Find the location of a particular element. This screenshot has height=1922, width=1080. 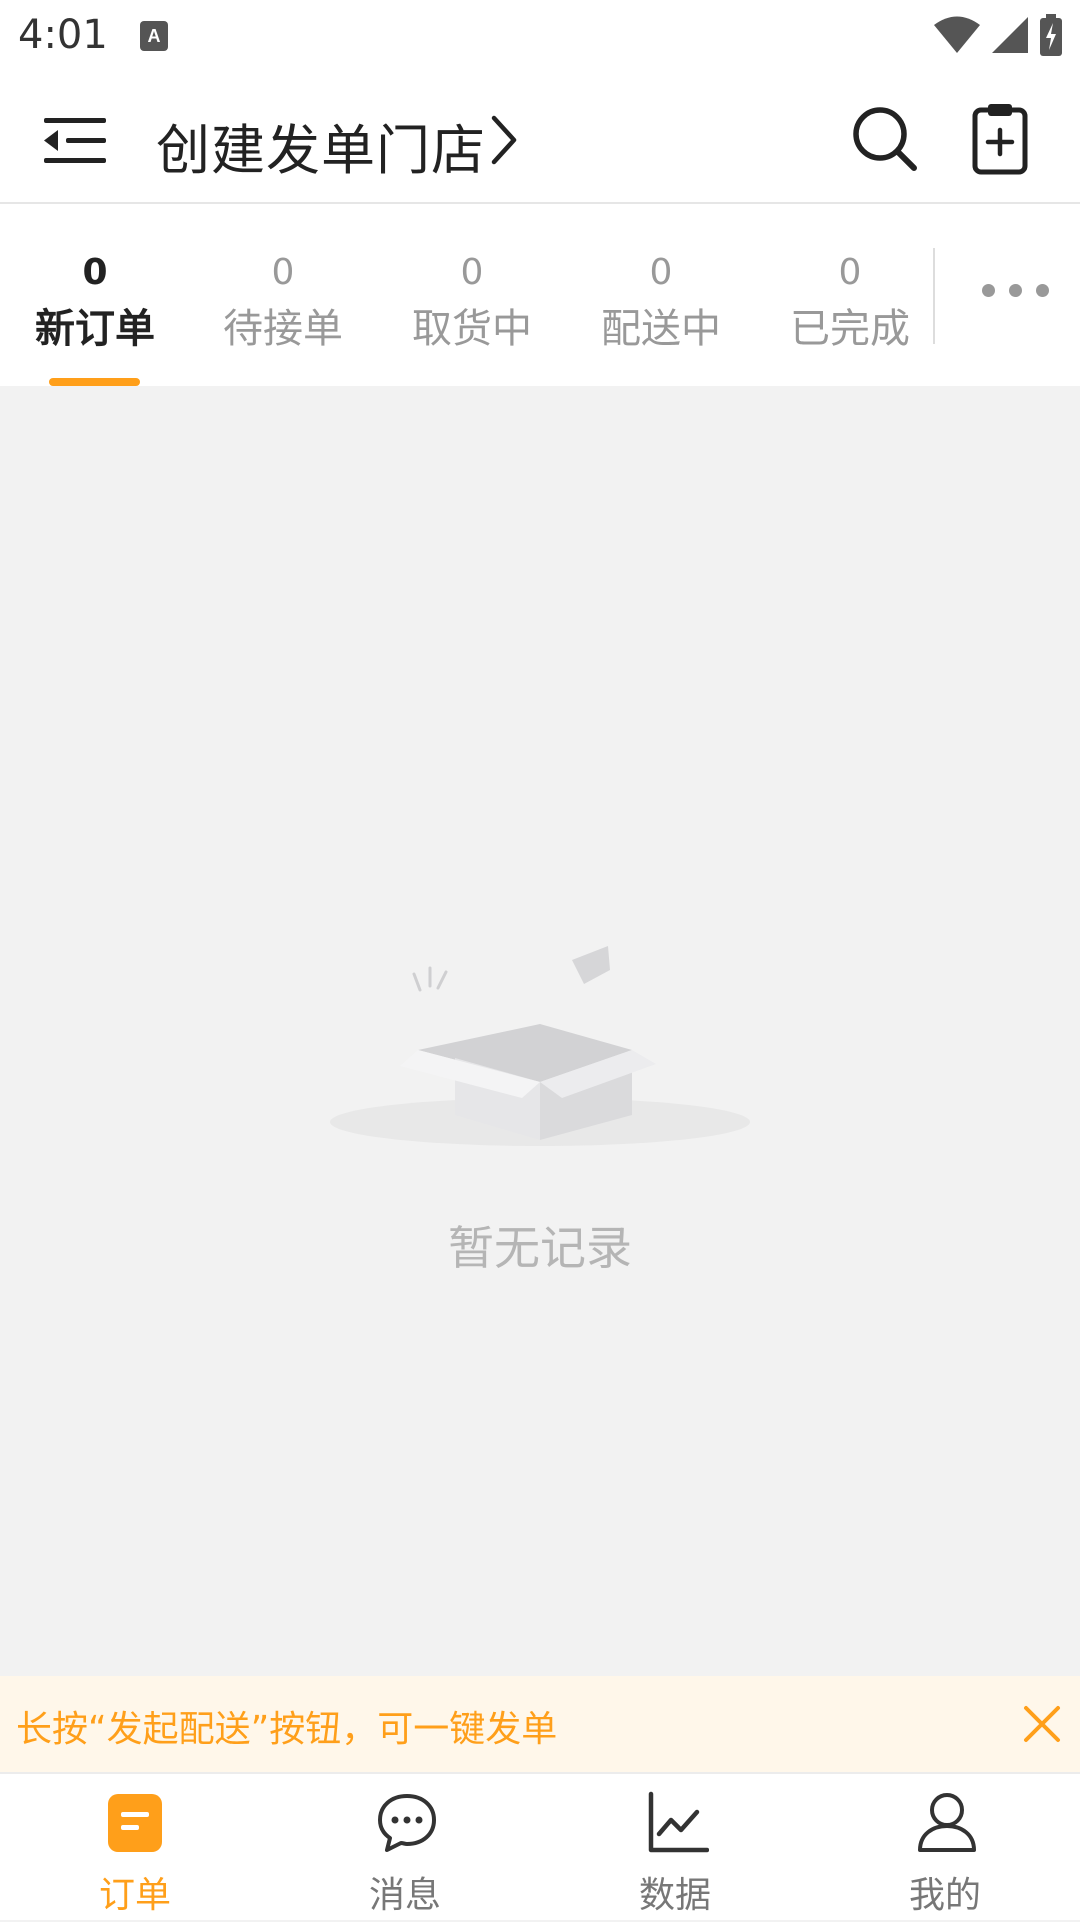

tabs-divider is located at coordinates (934, 296).